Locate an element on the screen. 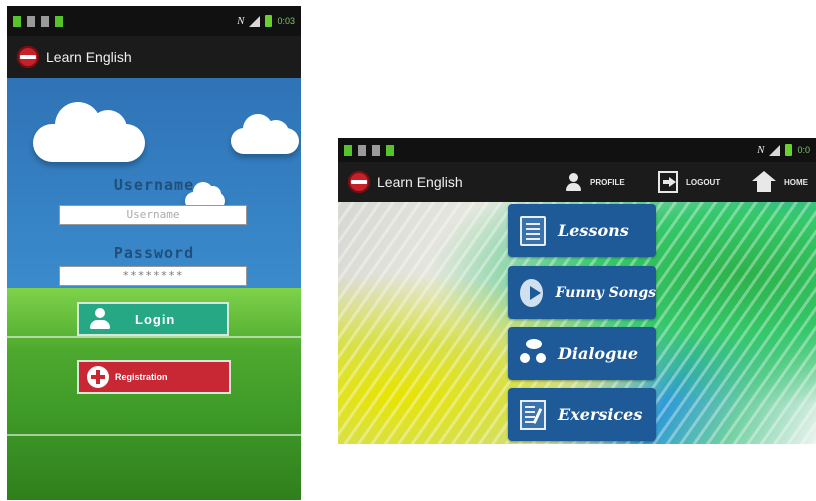 Image resolution: width=816 pixels, height=501 pixels. lessons-label: Lessons is located at coordinates (593, 230).